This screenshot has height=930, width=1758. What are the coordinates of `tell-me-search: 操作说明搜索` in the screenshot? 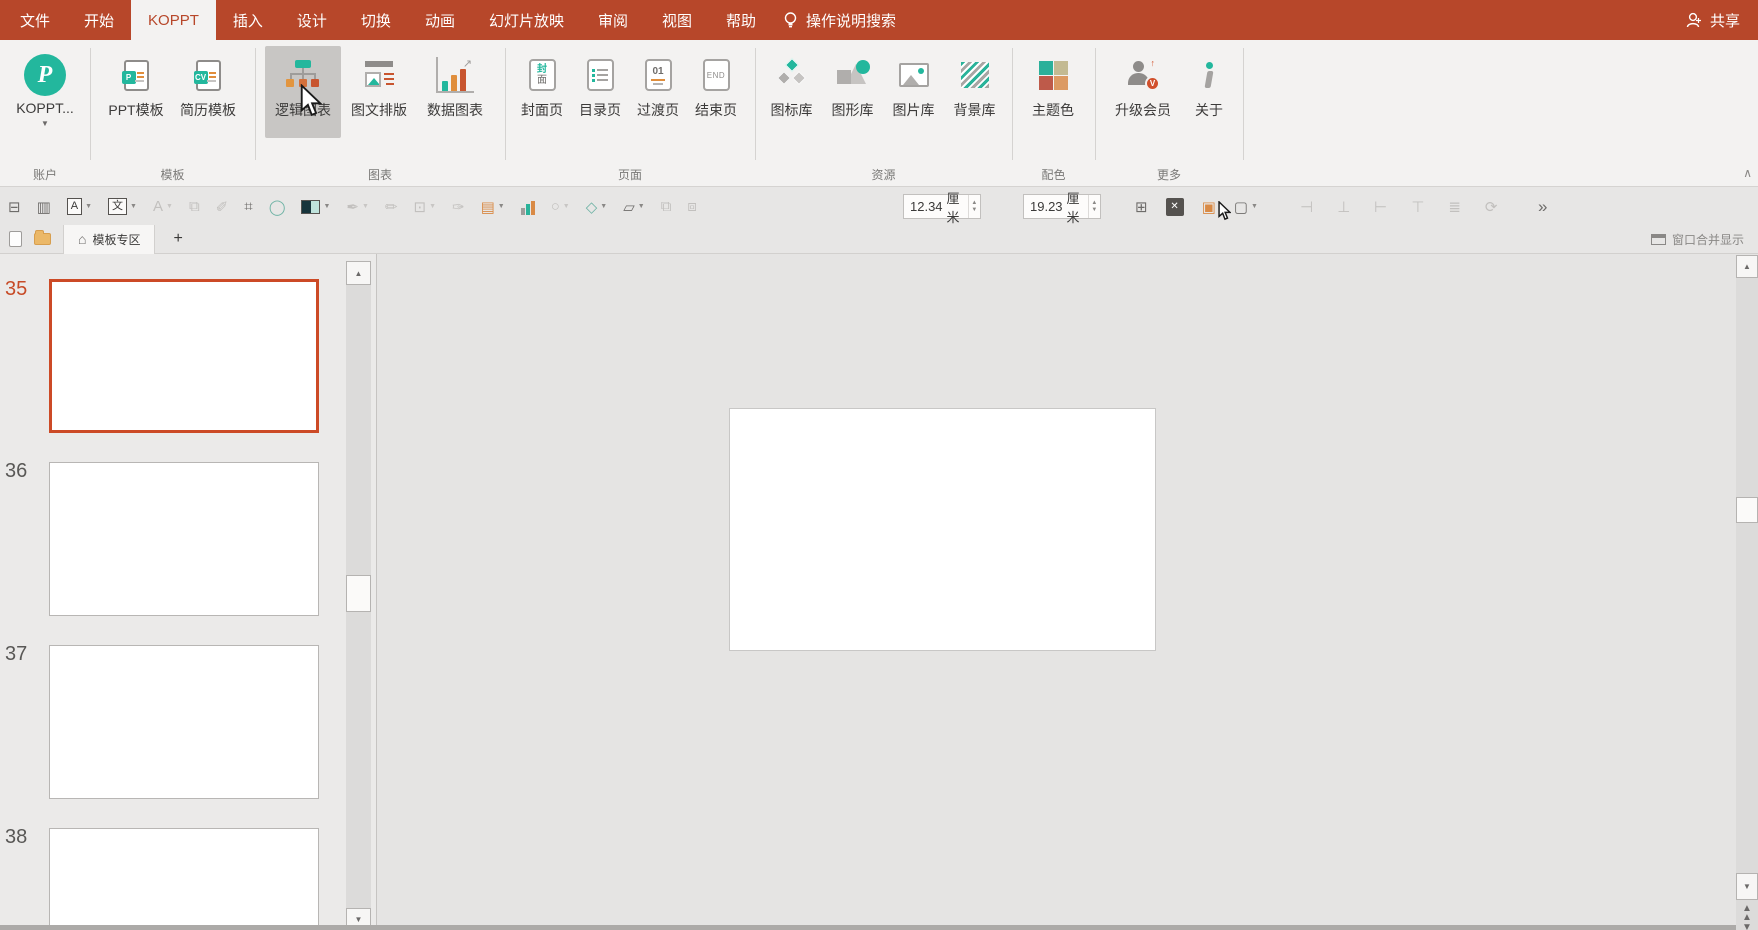 It's located at (839, 20).